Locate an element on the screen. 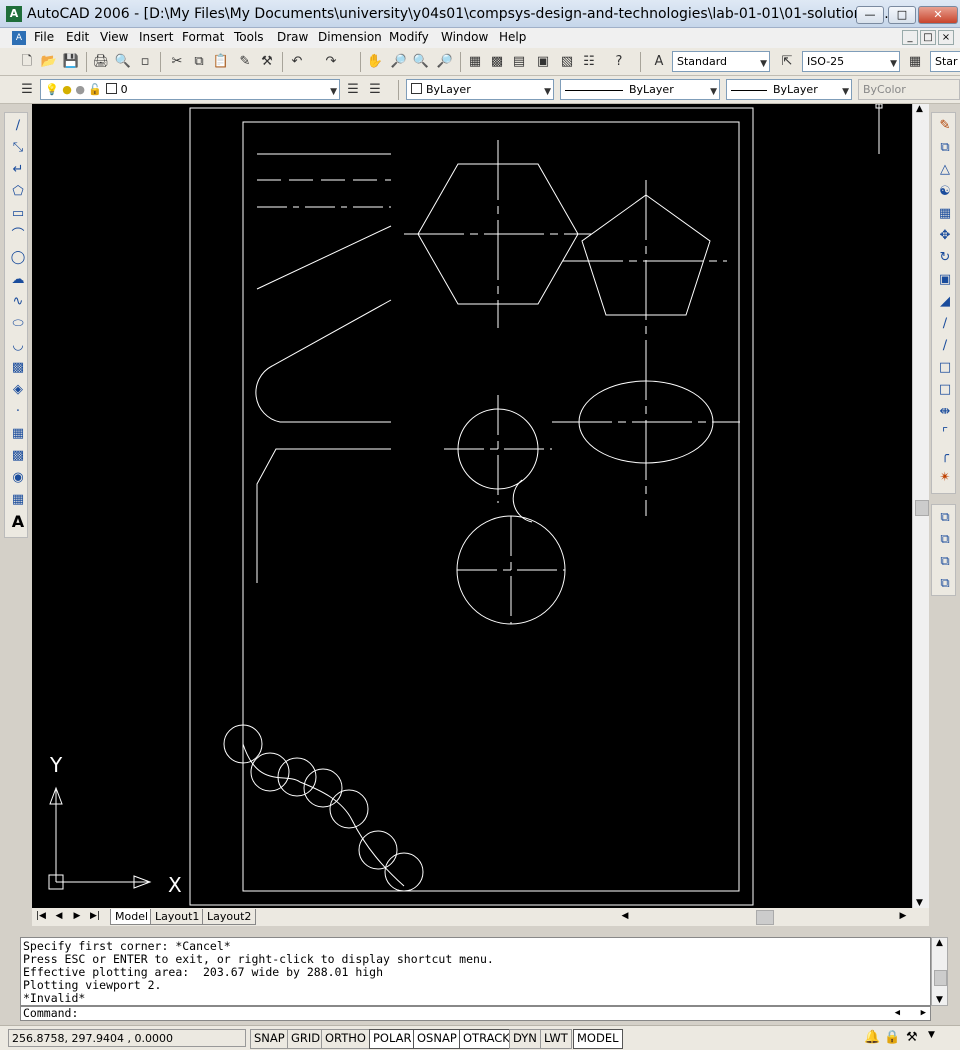 The image size is (960, 1050). zoom-window-icon: 🔍 is located at coordinates (421, 62).